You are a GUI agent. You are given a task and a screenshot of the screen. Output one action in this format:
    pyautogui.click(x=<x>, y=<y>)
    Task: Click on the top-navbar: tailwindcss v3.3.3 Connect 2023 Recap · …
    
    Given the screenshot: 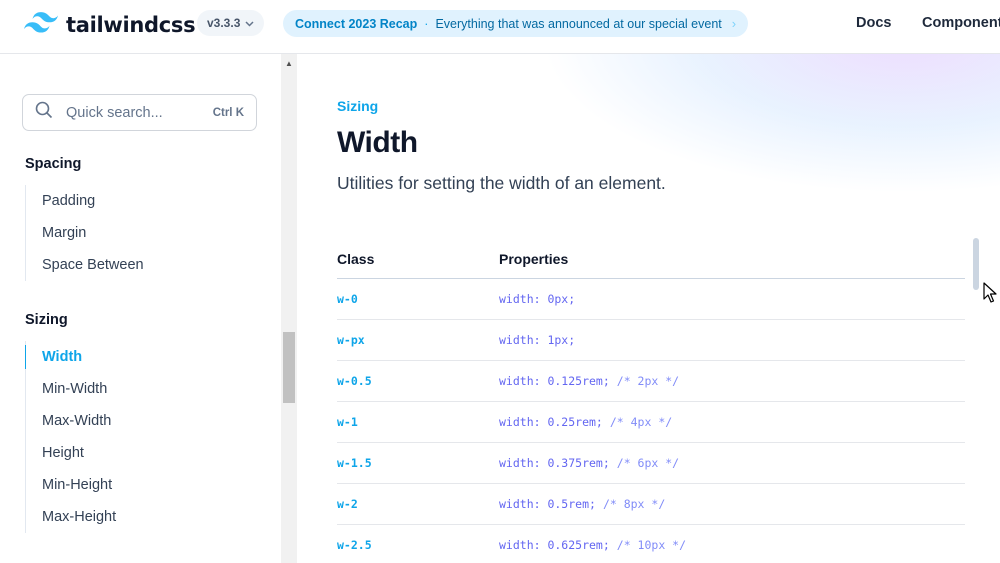 What is the action you would take?
    pyautogui.click(x=500, y=27)
    